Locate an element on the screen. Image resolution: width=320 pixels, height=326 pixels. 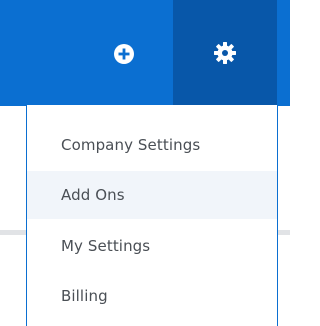
settings-button is located at coordinates (225, 53).